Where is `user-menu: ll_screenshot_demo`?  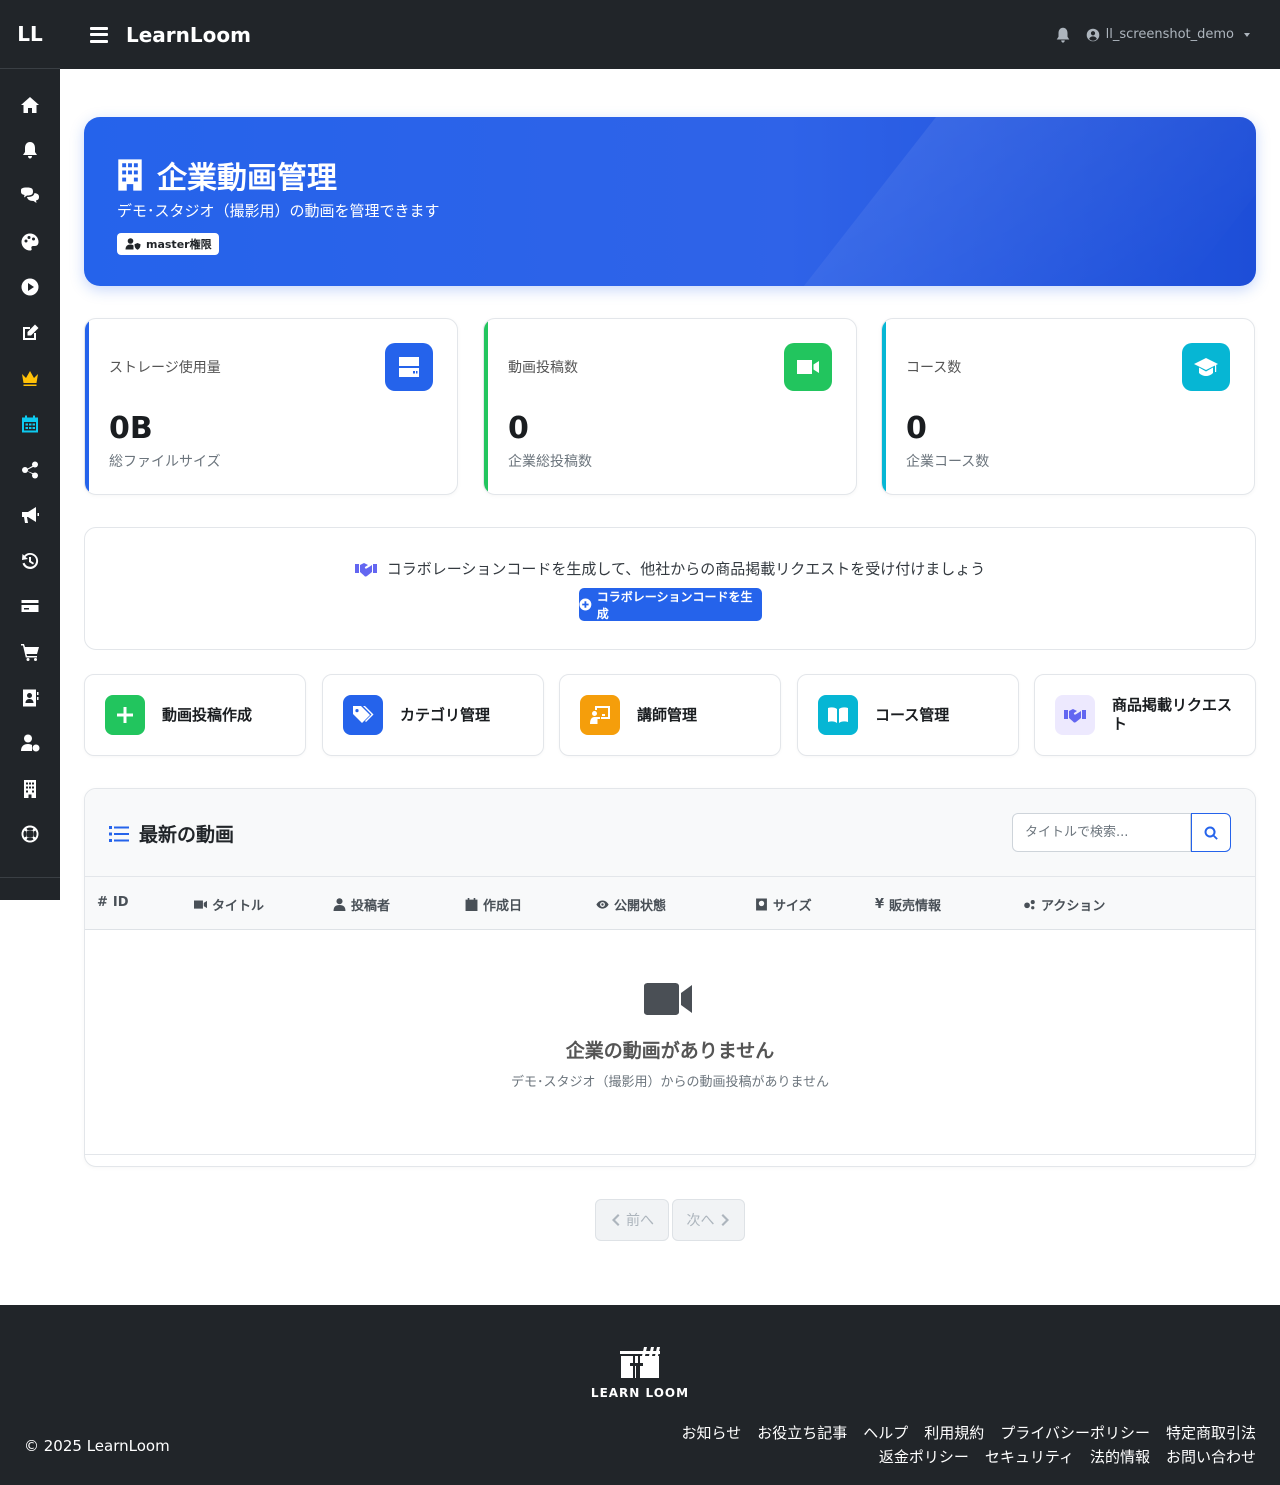
user-menu: ll_screenshot_demo is located at coordinates (1168, 34).